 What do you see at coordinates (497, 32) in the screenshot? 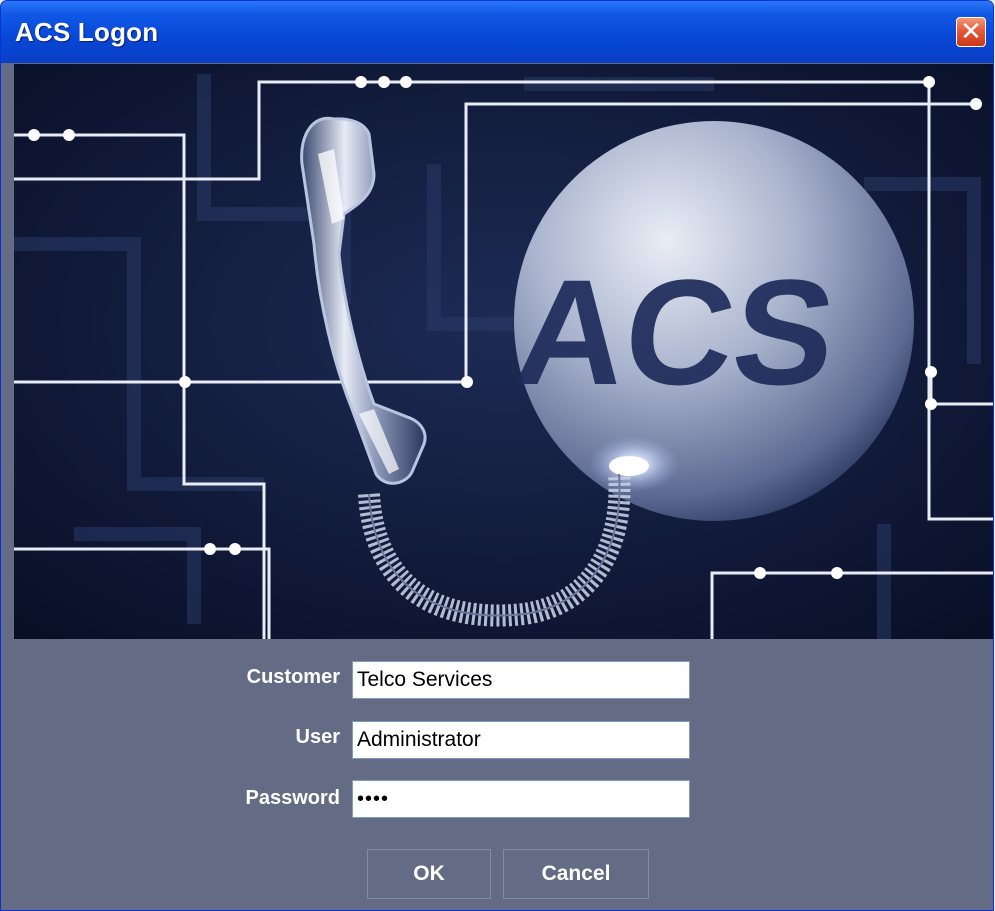
I see `title-bar: ACS Logon ✕` at bounding box center [497, 32].